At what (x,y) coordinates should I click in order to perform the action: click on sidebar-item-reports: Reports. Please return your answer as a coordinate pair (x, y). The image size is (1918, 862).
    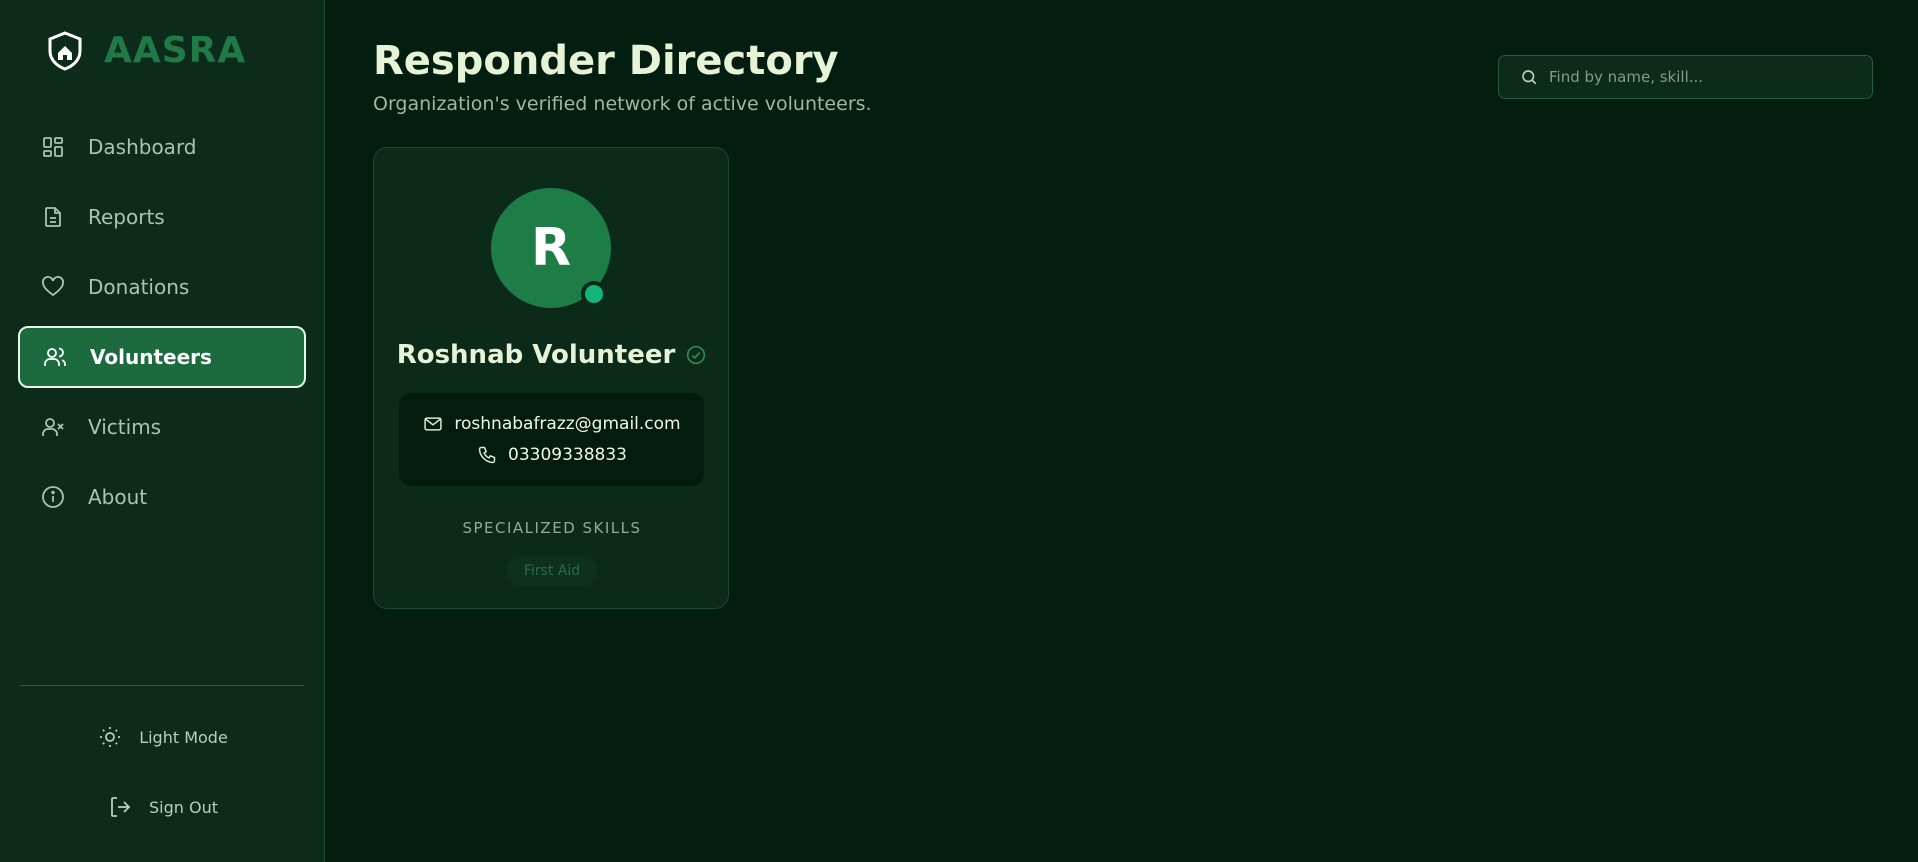
    Looking at the image, I should click on (162, 217).